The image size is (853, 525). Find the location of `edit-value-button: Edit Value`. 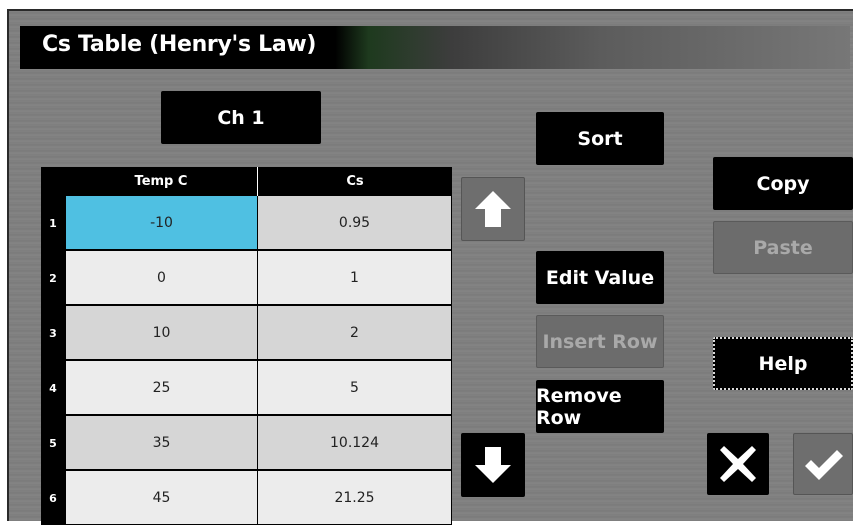

edit-value-button: Edit Value is located at coordinates (600, 277).